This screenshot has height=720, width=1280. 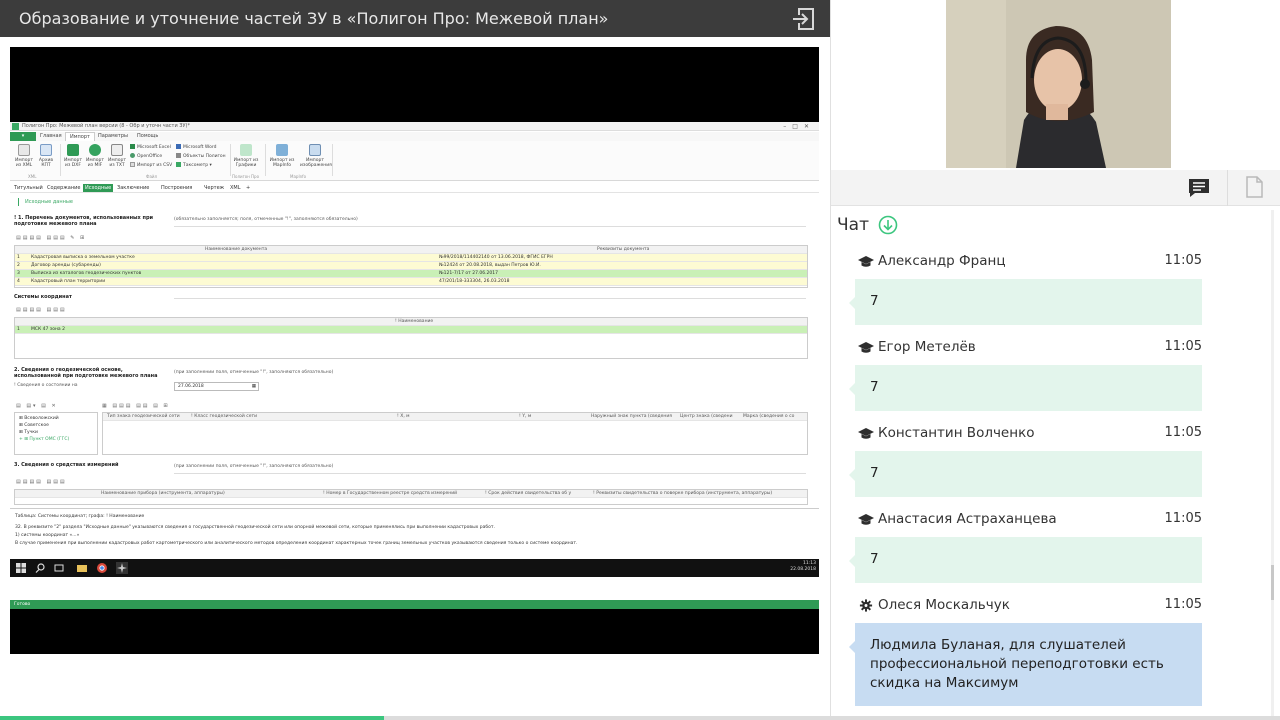 What do you see at coordinates (1055, 188) in the screenshot?
I see `panel-toolbar` at bounding box center [1055, 188].